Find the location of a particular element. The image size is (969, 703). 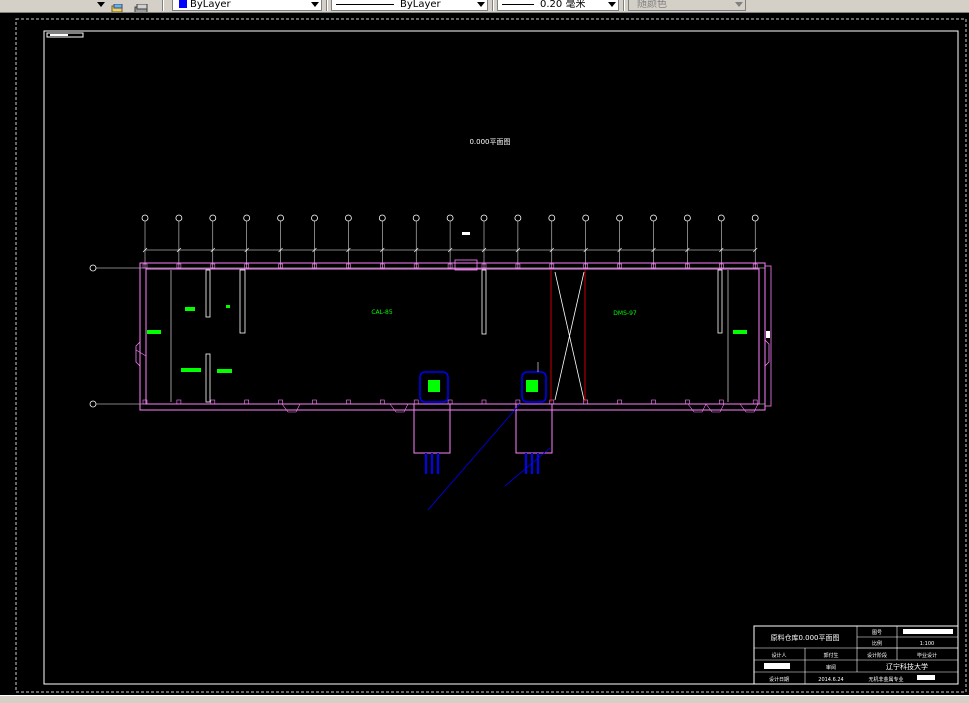

left-door is located at coordinates (138, 354).